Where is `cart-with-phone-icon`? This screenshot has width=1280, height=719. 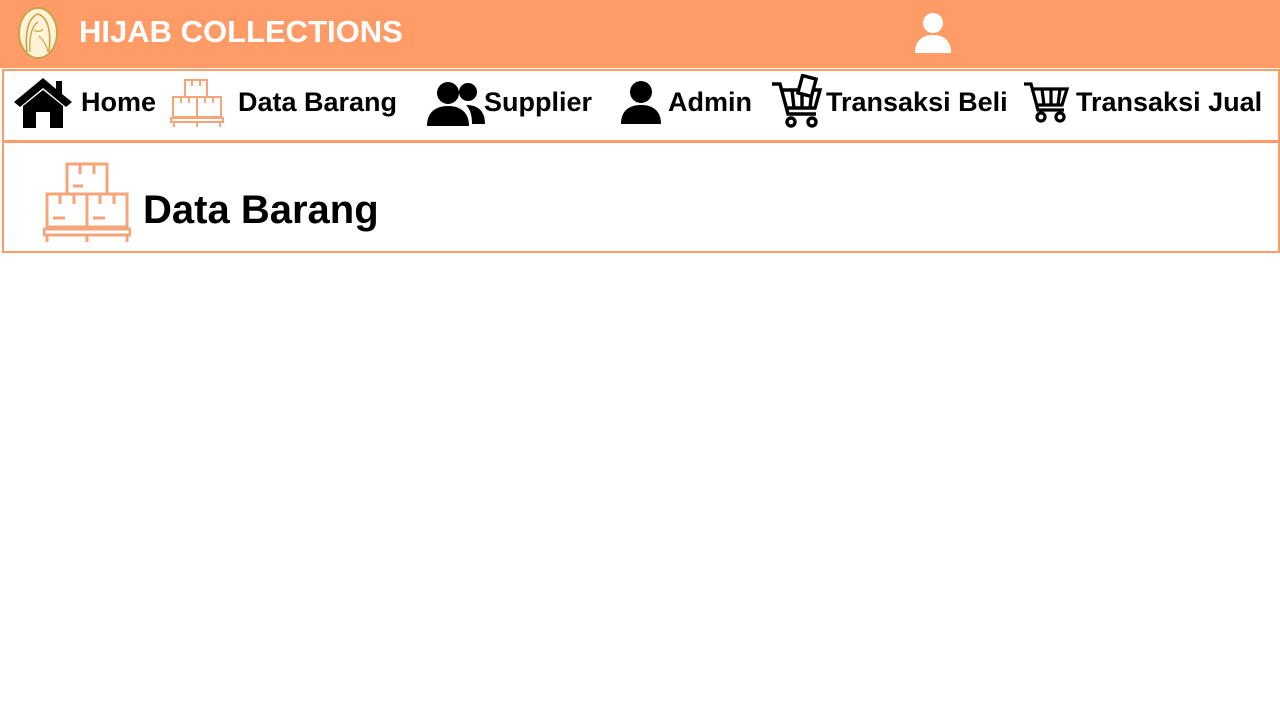 cart-with-phone-icon is located at coordinates (797, 101).